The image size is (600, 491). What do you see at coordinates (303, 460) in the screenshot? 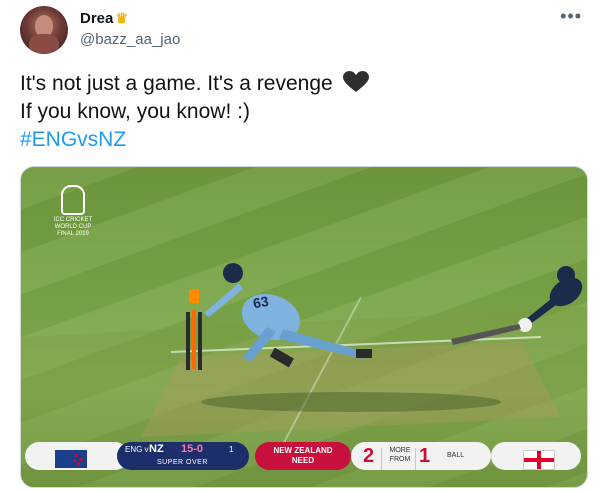
I see `need-line-2: NEED` at bounding box center [303, 460].